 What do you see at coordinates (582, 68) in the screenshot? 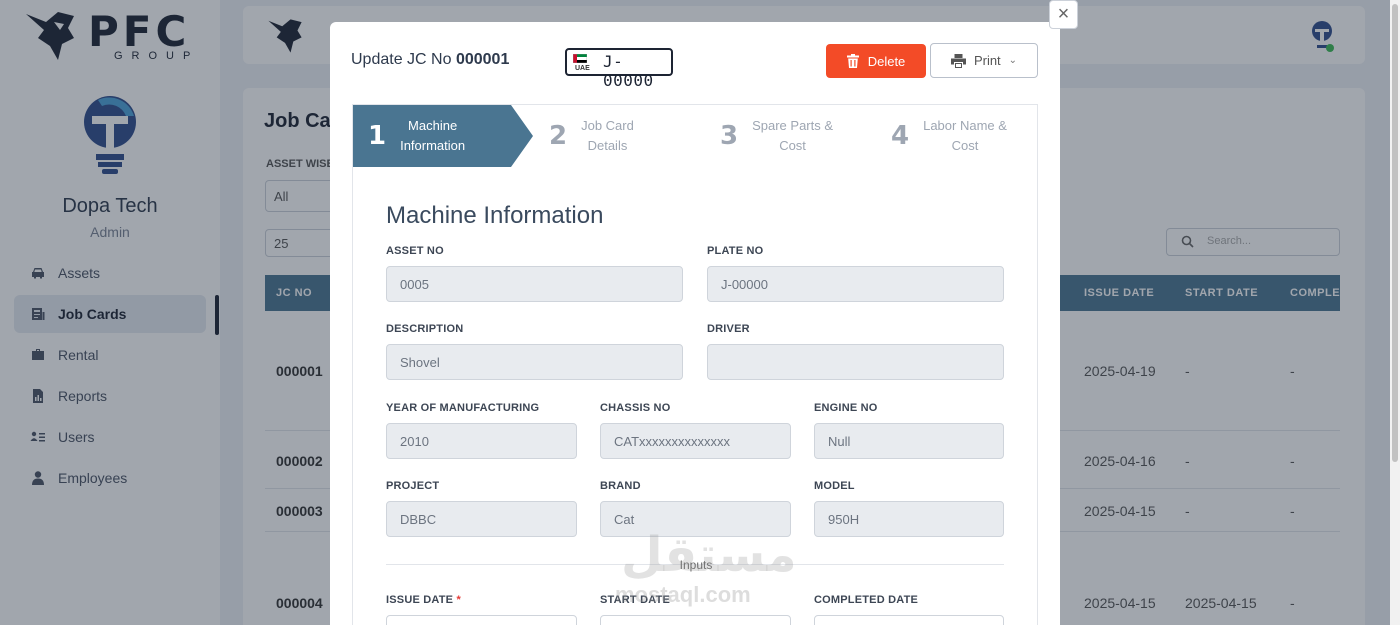
I see `plate-country: UAE` at bounding box center [582, 68].